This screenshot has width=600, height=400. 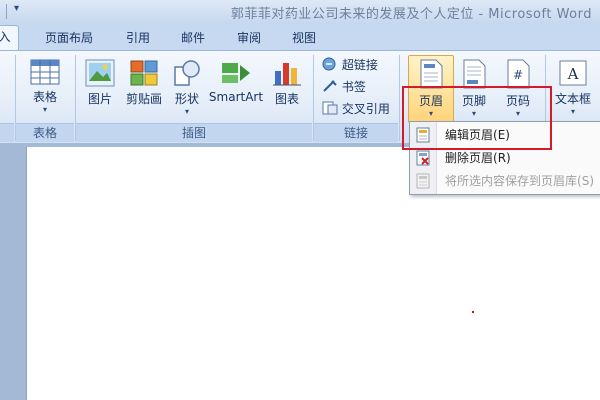 I want to click on title-bar: ▾ 郭菲菲对药业公司未来的发展及个人定位 - Microsoft Word, so click(x=300, y=12).